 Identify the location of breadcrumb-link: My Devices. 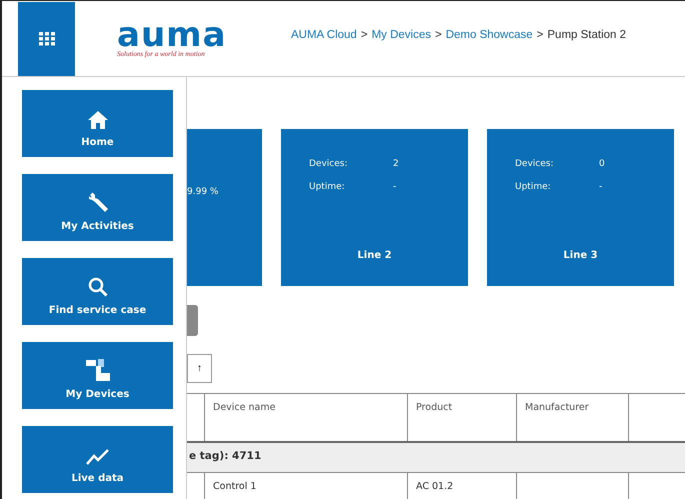
(401, 34).